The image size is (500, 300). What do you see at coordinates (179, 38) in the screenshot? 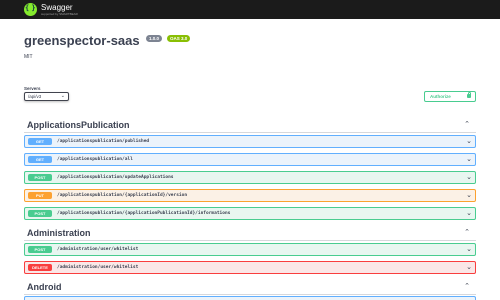
I see `oas-badge: OAS 3.0` at bounding box center [179, 38].